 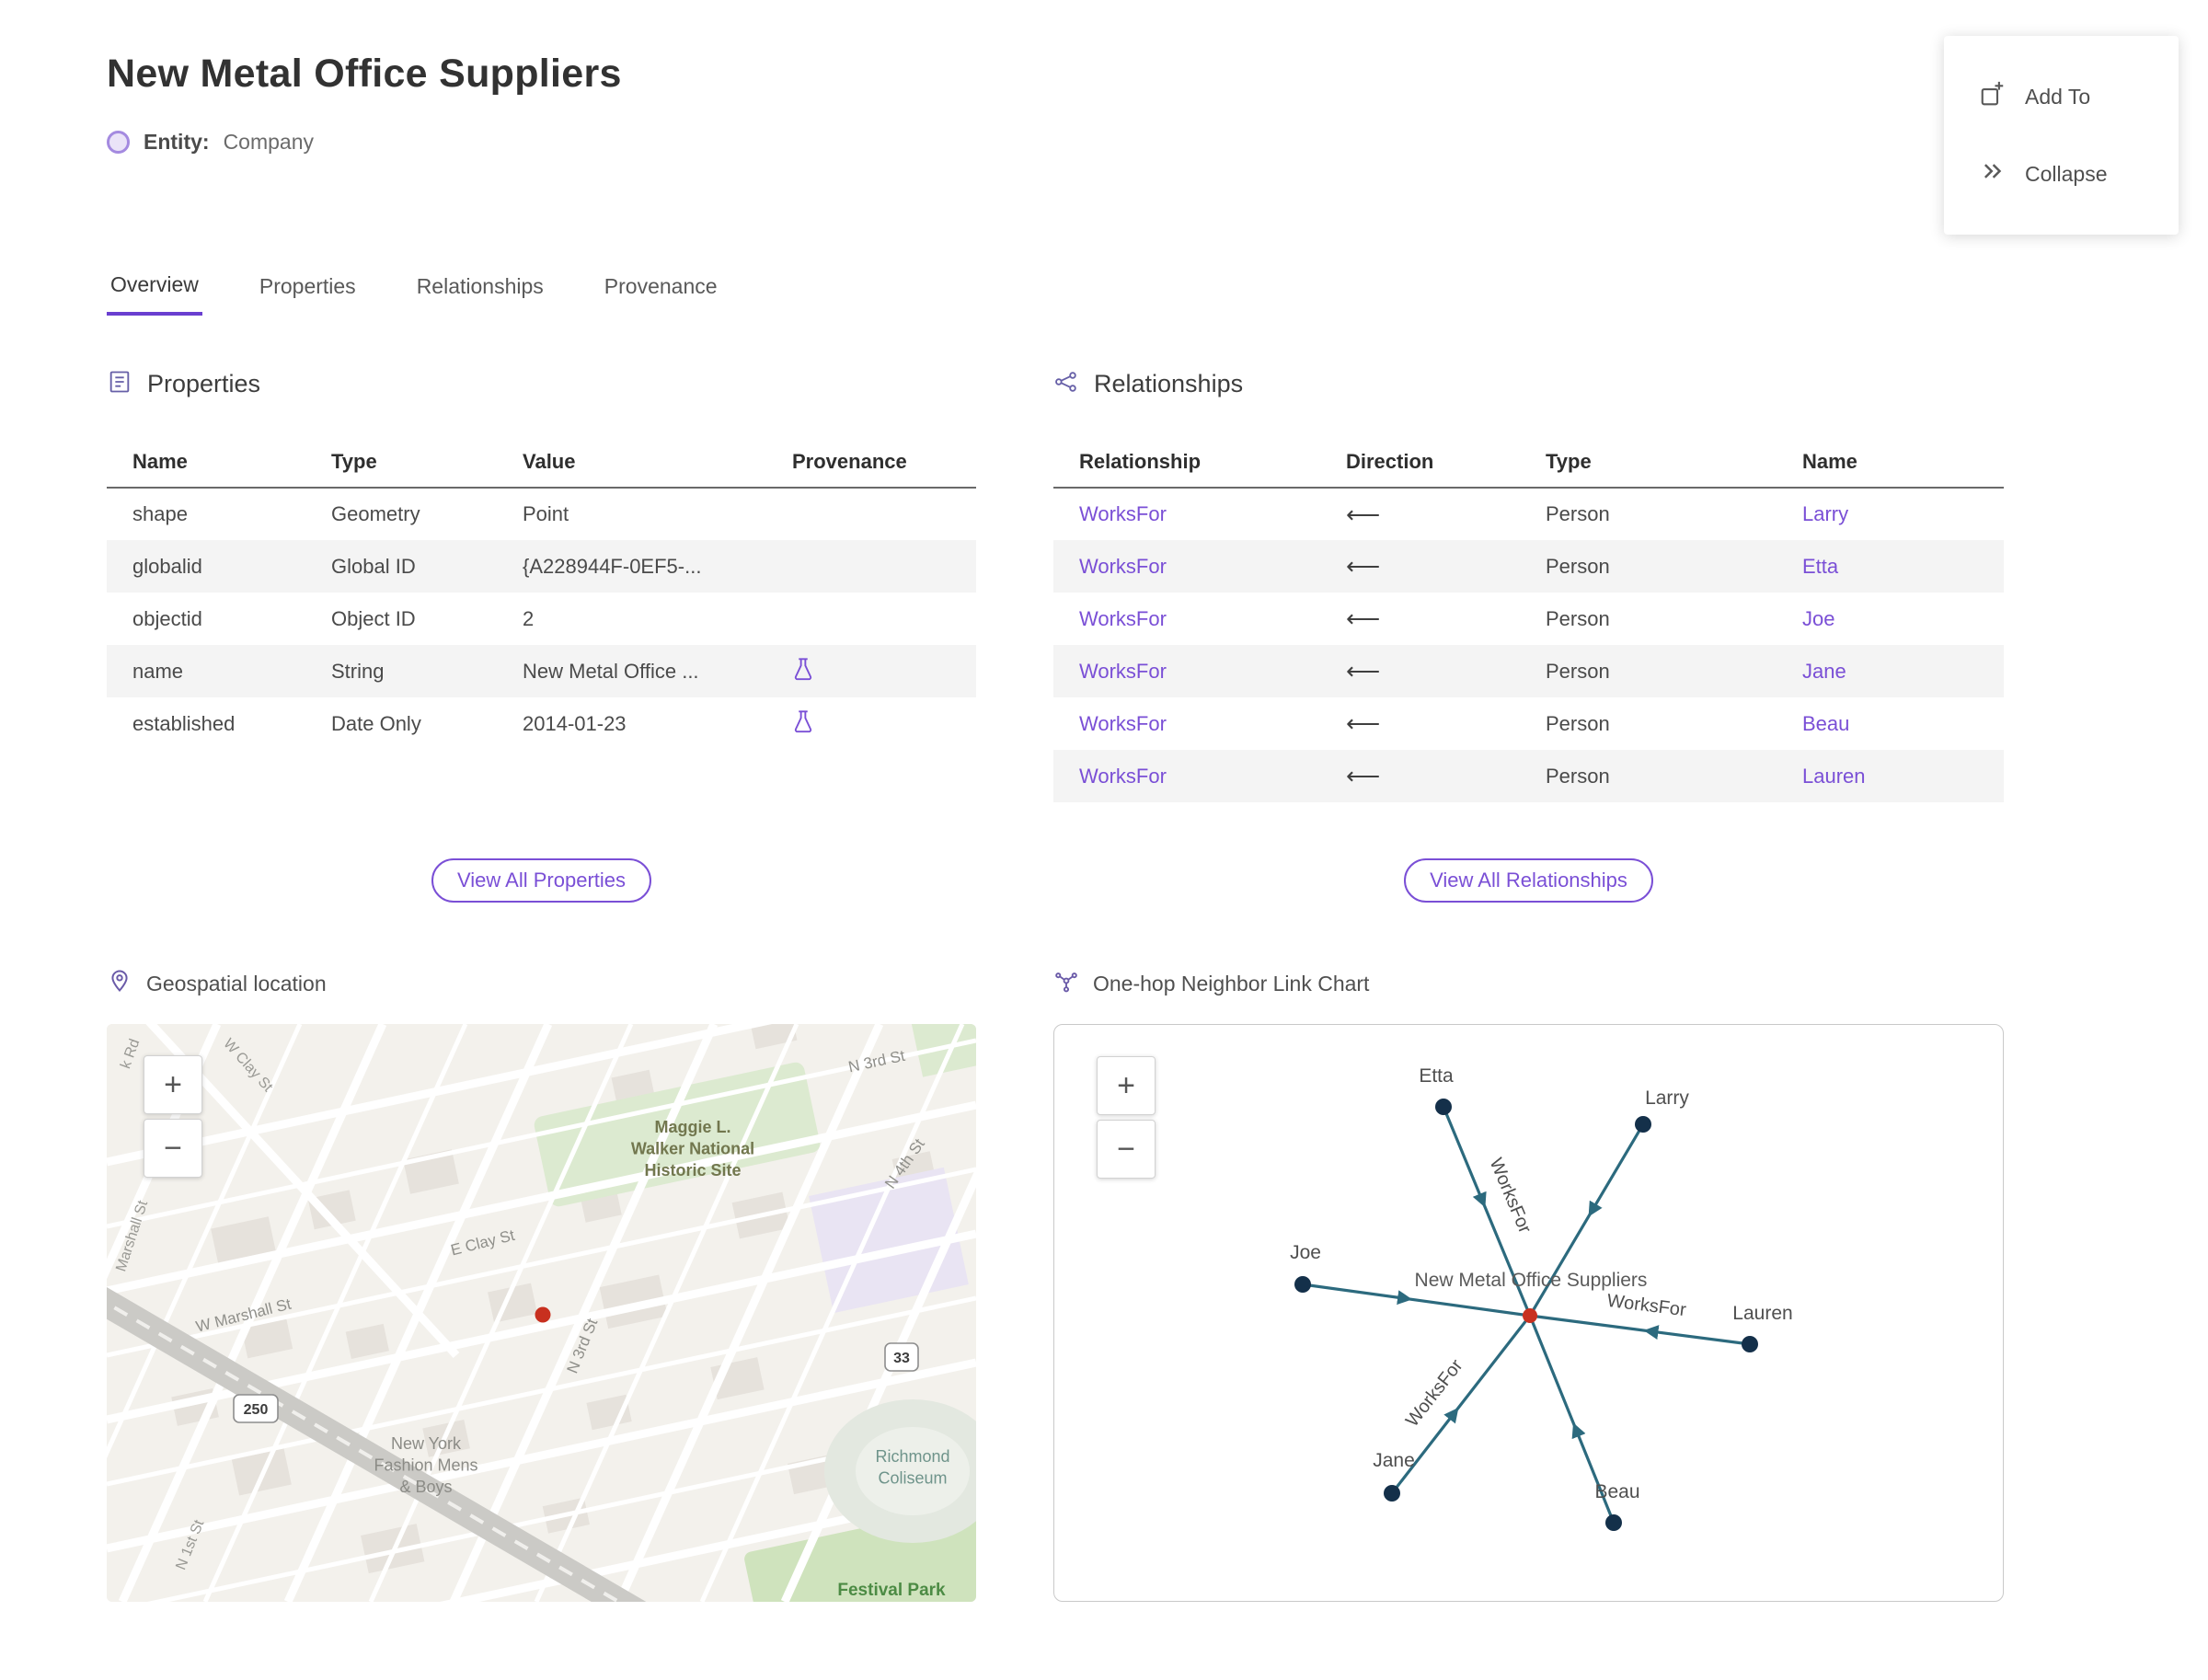 I want to click on svg-text: 33, so click(x=901, y=1358).